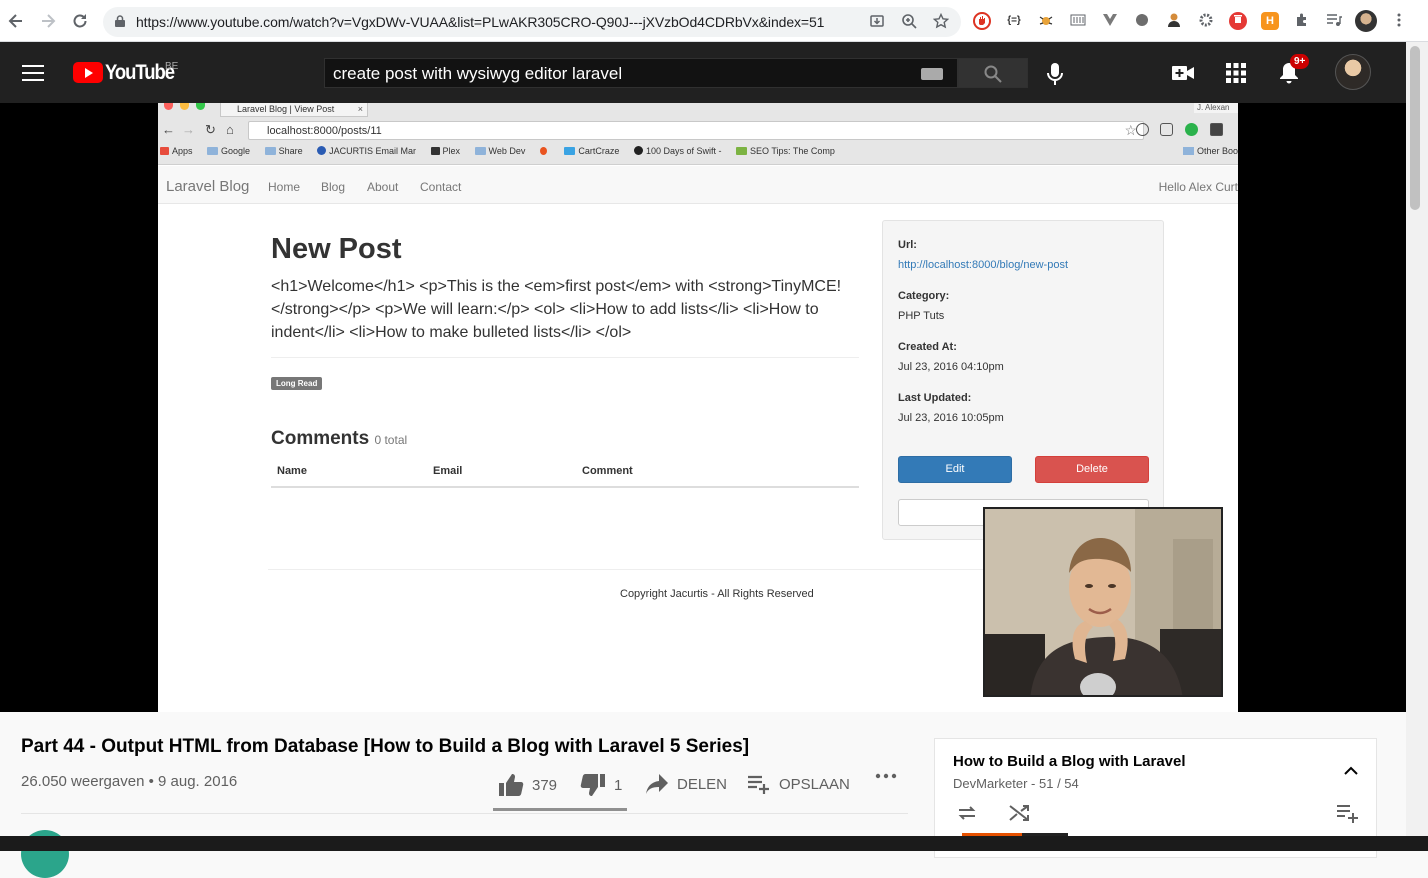 The width and height of the screenshot is (1428, 878). What do you see at coordinates (1216, 108) in the screenshot?
I see `frame-user-chip: J. Alexan` at bounding box center [1216, 108].